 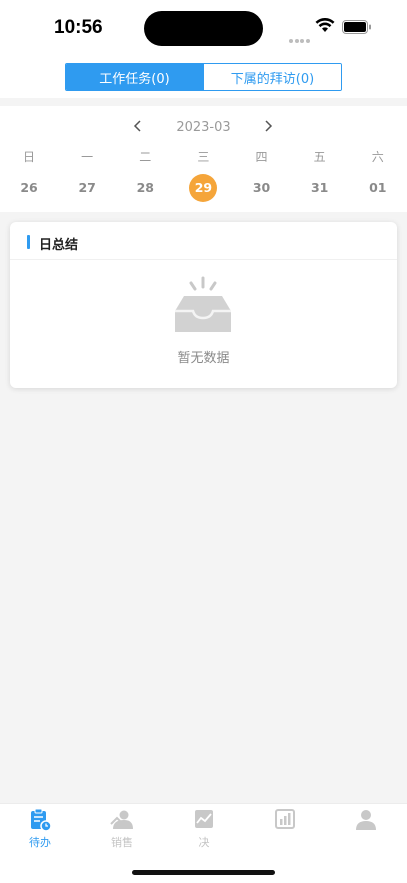 I want to click on tab-report, so click(x=285, y=821).